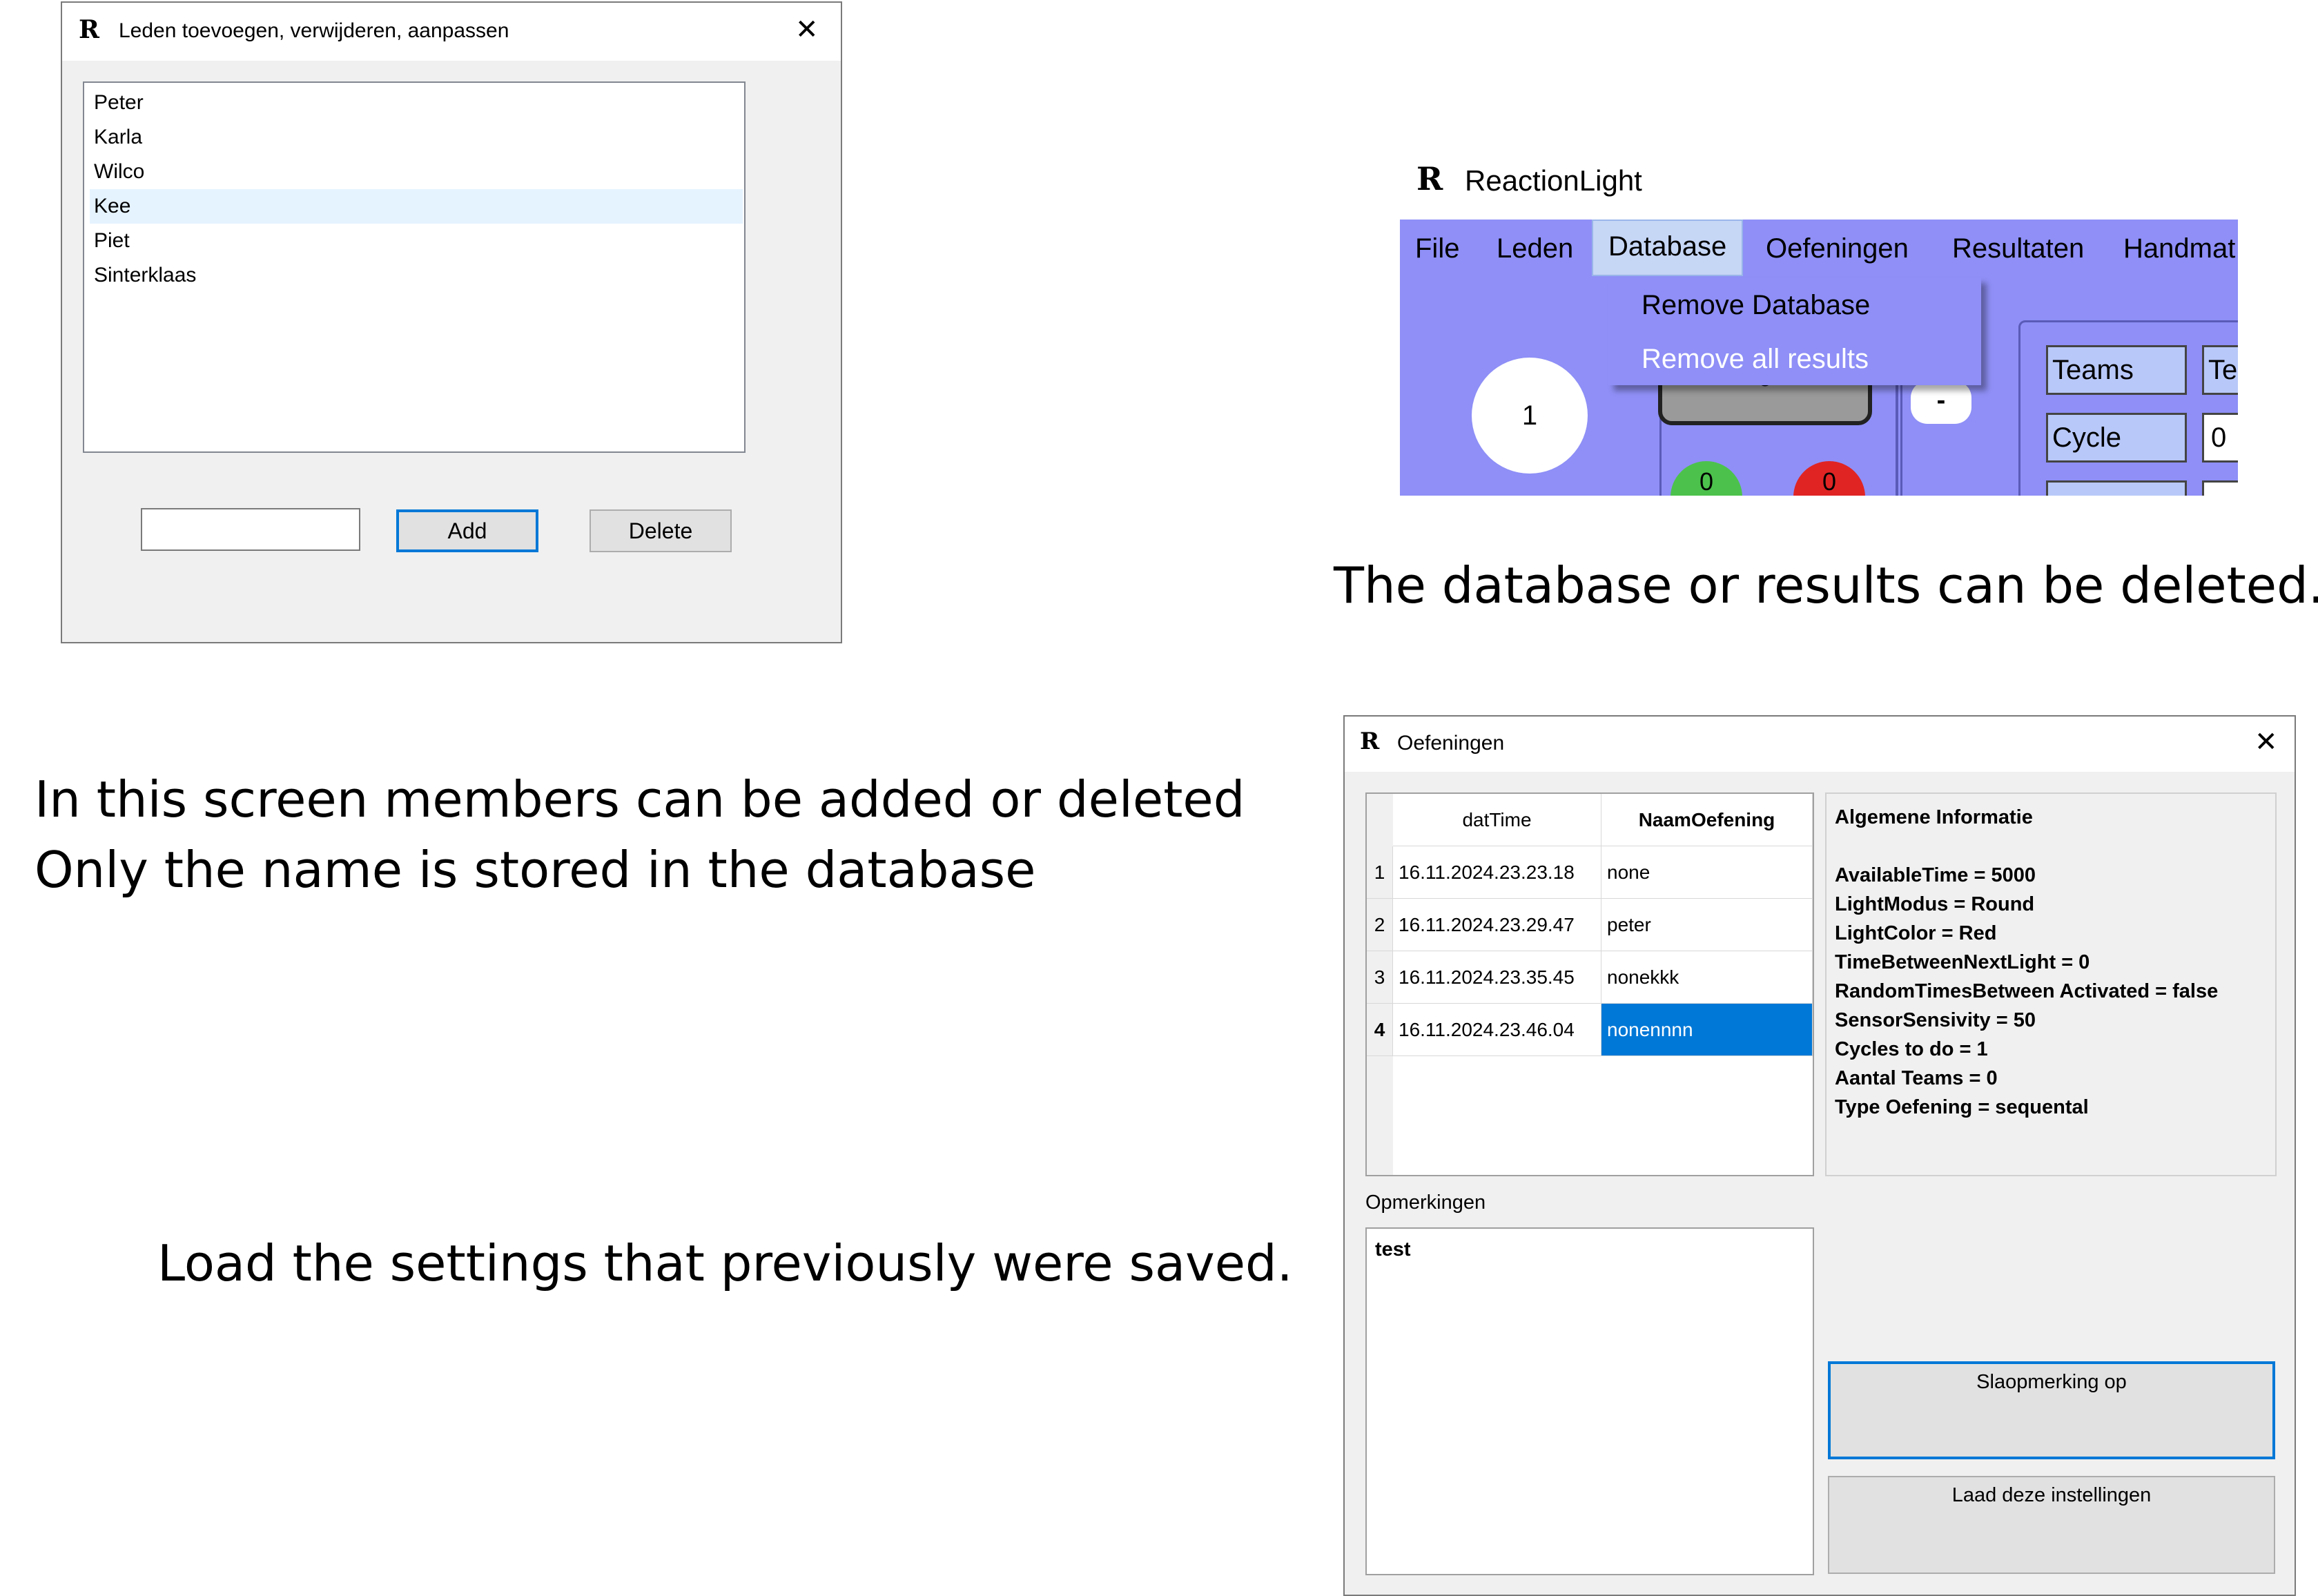  Describe the element at coordinates (416, 103) in the screenshot. I see `list-item: Peter` at that location.